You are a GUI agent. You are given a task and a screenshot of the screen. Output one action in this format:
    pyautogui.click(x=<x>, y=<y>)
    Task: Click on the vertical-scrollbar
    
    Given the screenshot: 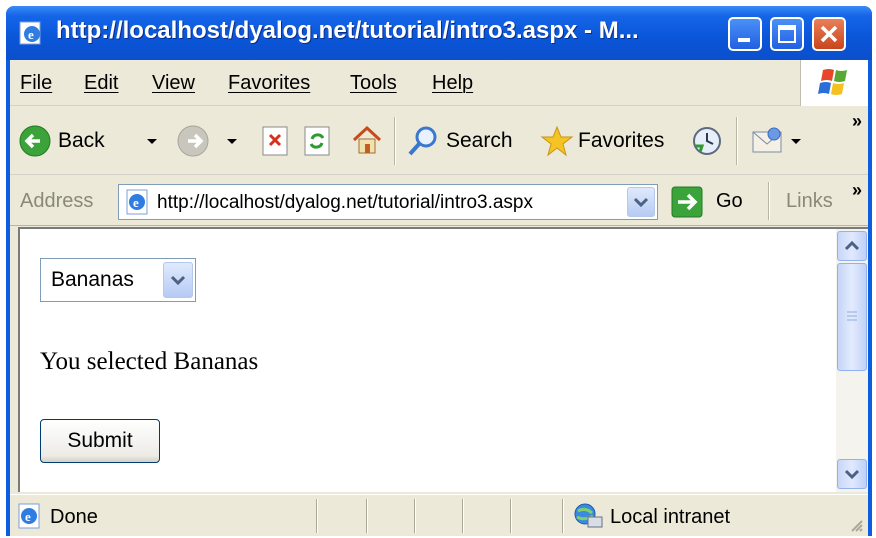 What is the action you would take?
    pyautogui.click(x=852, y=360)
    